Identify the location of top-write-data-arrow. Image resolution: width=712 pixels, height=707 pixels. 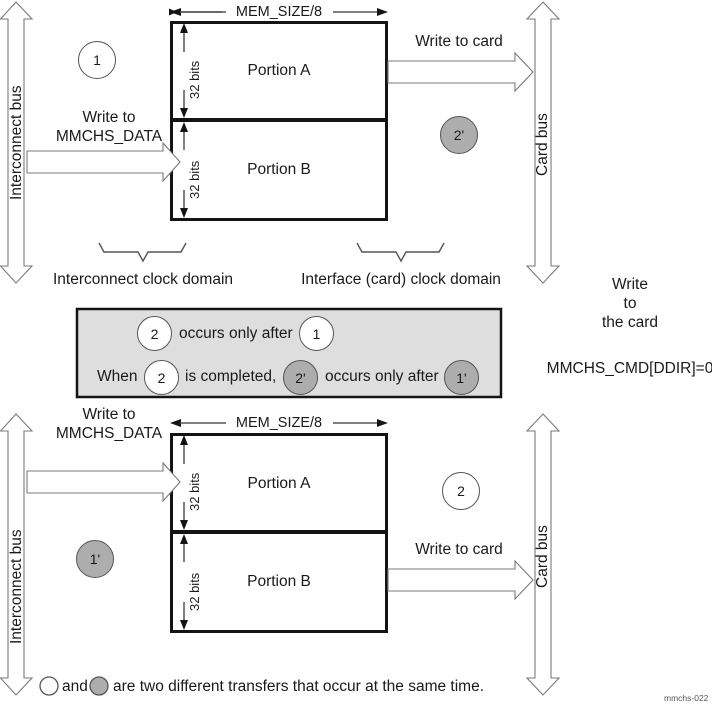
(103, 162).